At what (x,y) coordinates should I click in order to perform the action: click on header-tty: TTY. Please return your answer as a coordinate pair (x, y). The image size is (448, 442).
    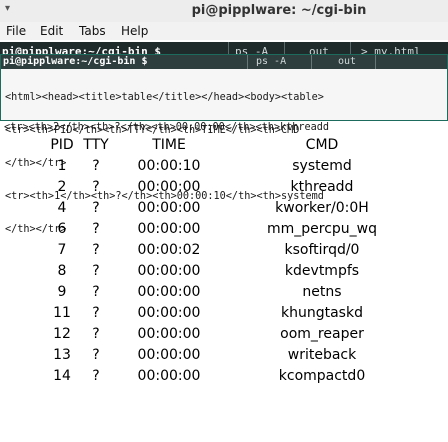
    Looking at the image, I should click on (96, 145).